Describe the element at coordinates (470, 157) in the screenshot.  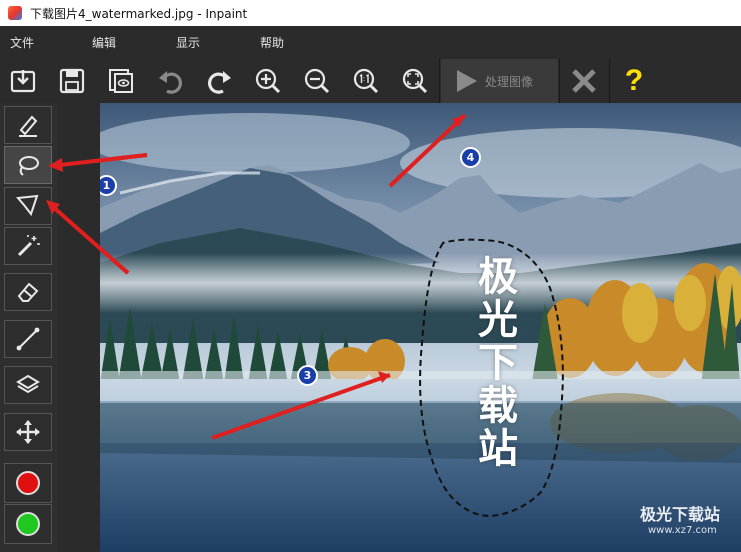
I see `step-badge-4: 4` at that location.